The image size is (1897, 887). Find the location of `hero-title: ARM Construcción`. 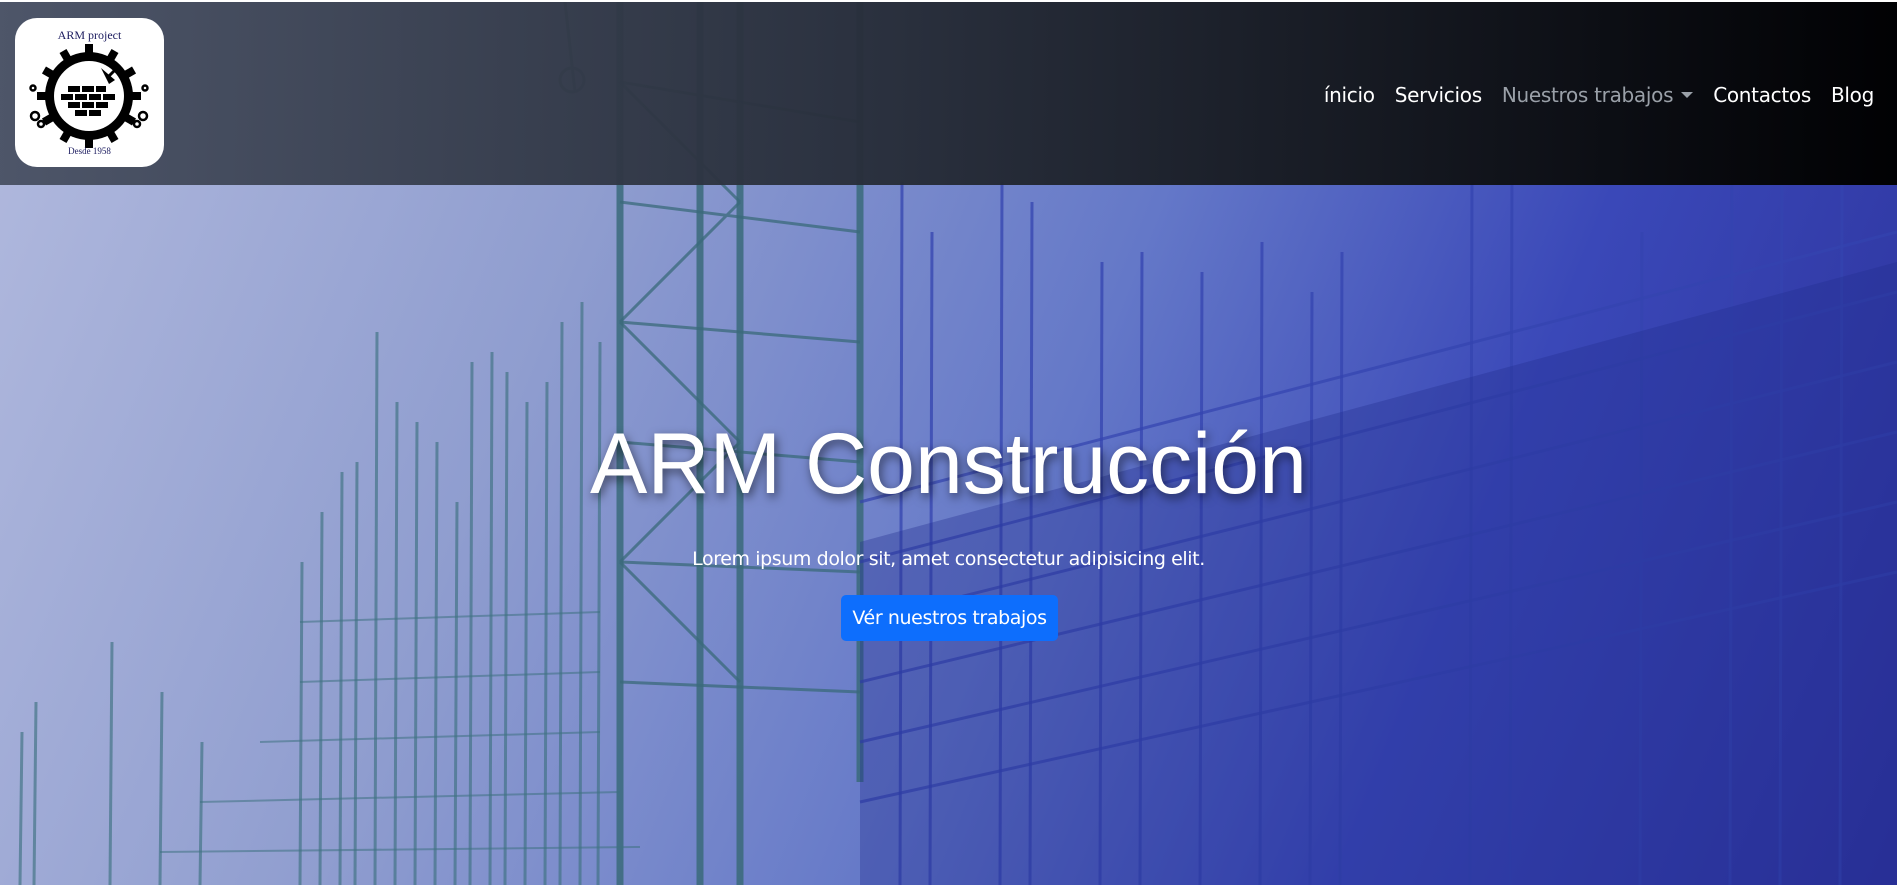

hero-title: ARM Construcción is located at coordinates (948, 464).